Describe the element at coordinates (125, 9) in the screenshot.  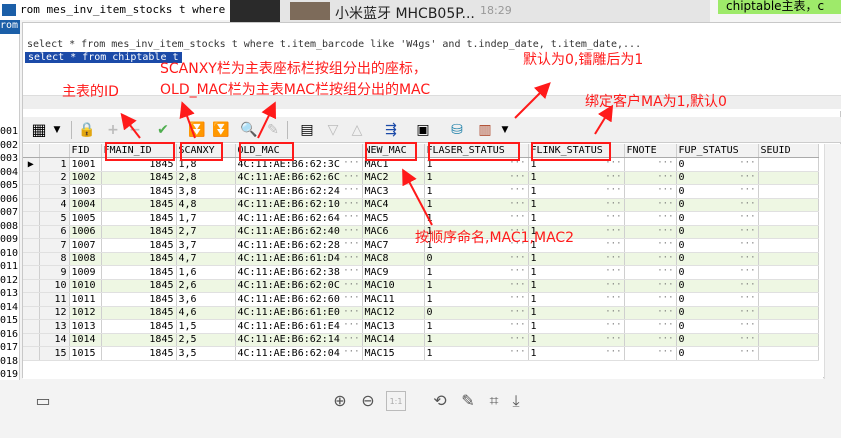
I see `editor-tab-title: rom mes_inv_item_stocks t where t.it` at that location.